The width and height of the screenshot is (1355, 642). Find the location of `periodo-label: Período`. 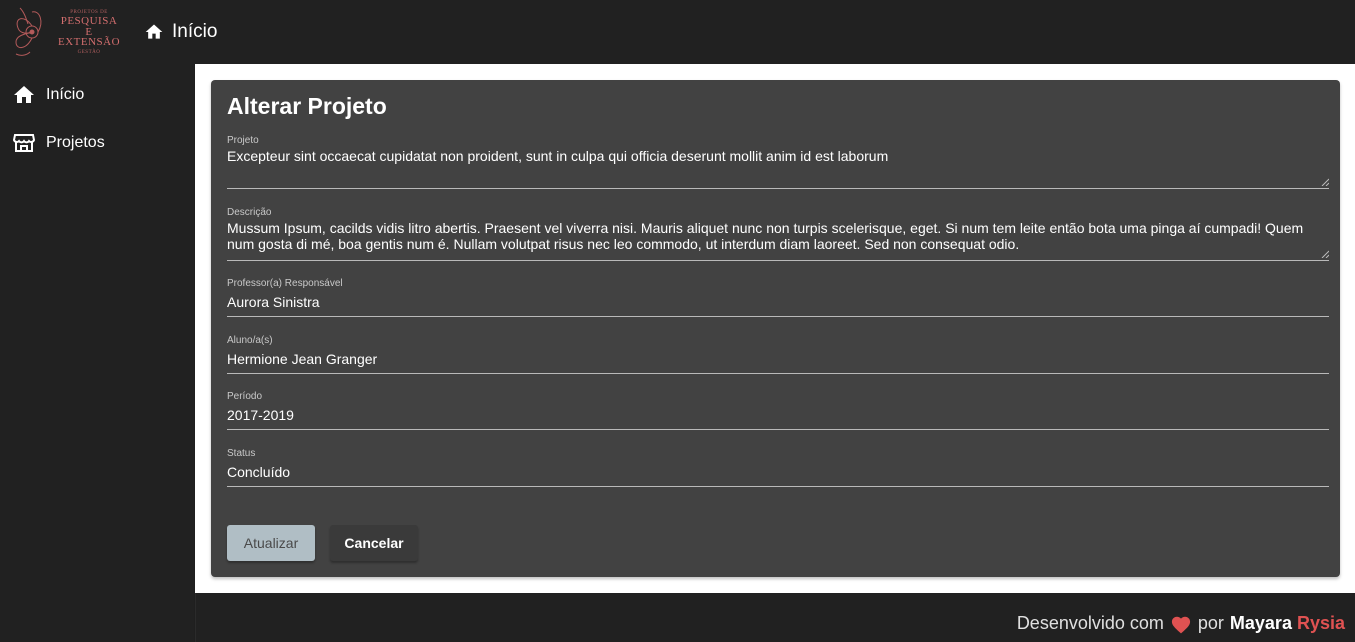

periodo-label: Período is located at coordinates (245, 396).